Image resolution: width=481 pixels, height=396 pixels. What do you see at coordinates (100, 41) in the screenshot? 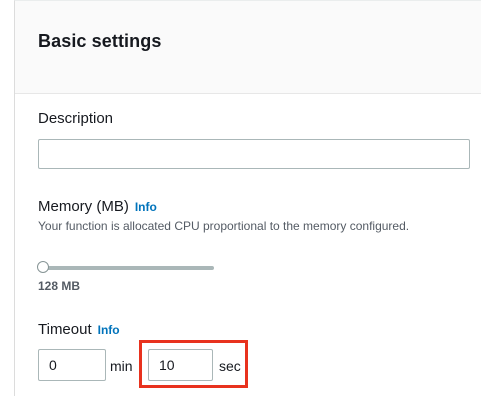
I see `panel-title: Basic settings` at bounding box center [100, 41].